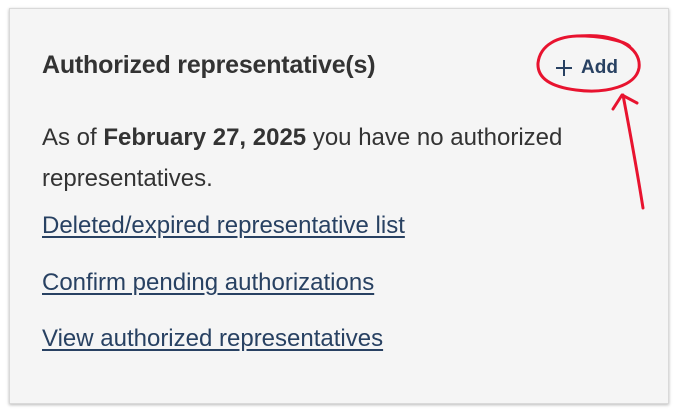 This screenshot has height=410, width=677. Describe the element at coordinates (209, 65) in the screenshot. I see `card-title: Authorized representative(s)` at that location.